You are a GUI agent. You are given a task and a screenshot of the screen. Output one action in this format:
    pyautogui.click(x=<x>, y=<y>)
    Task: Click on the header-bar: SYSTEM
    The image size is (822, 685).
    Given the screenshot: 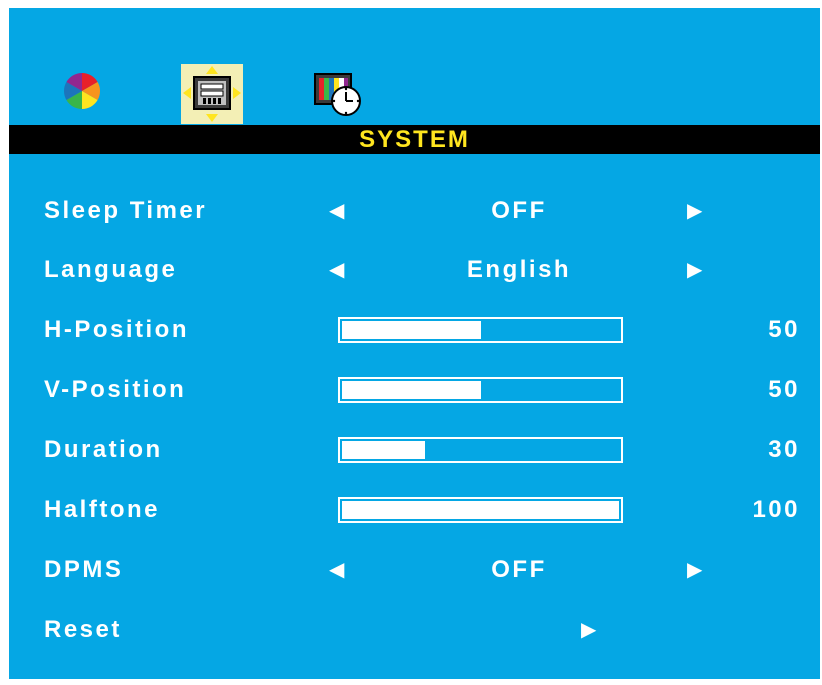 What is the action you would take?
    pyautogui.click(x=414, y=139)
    